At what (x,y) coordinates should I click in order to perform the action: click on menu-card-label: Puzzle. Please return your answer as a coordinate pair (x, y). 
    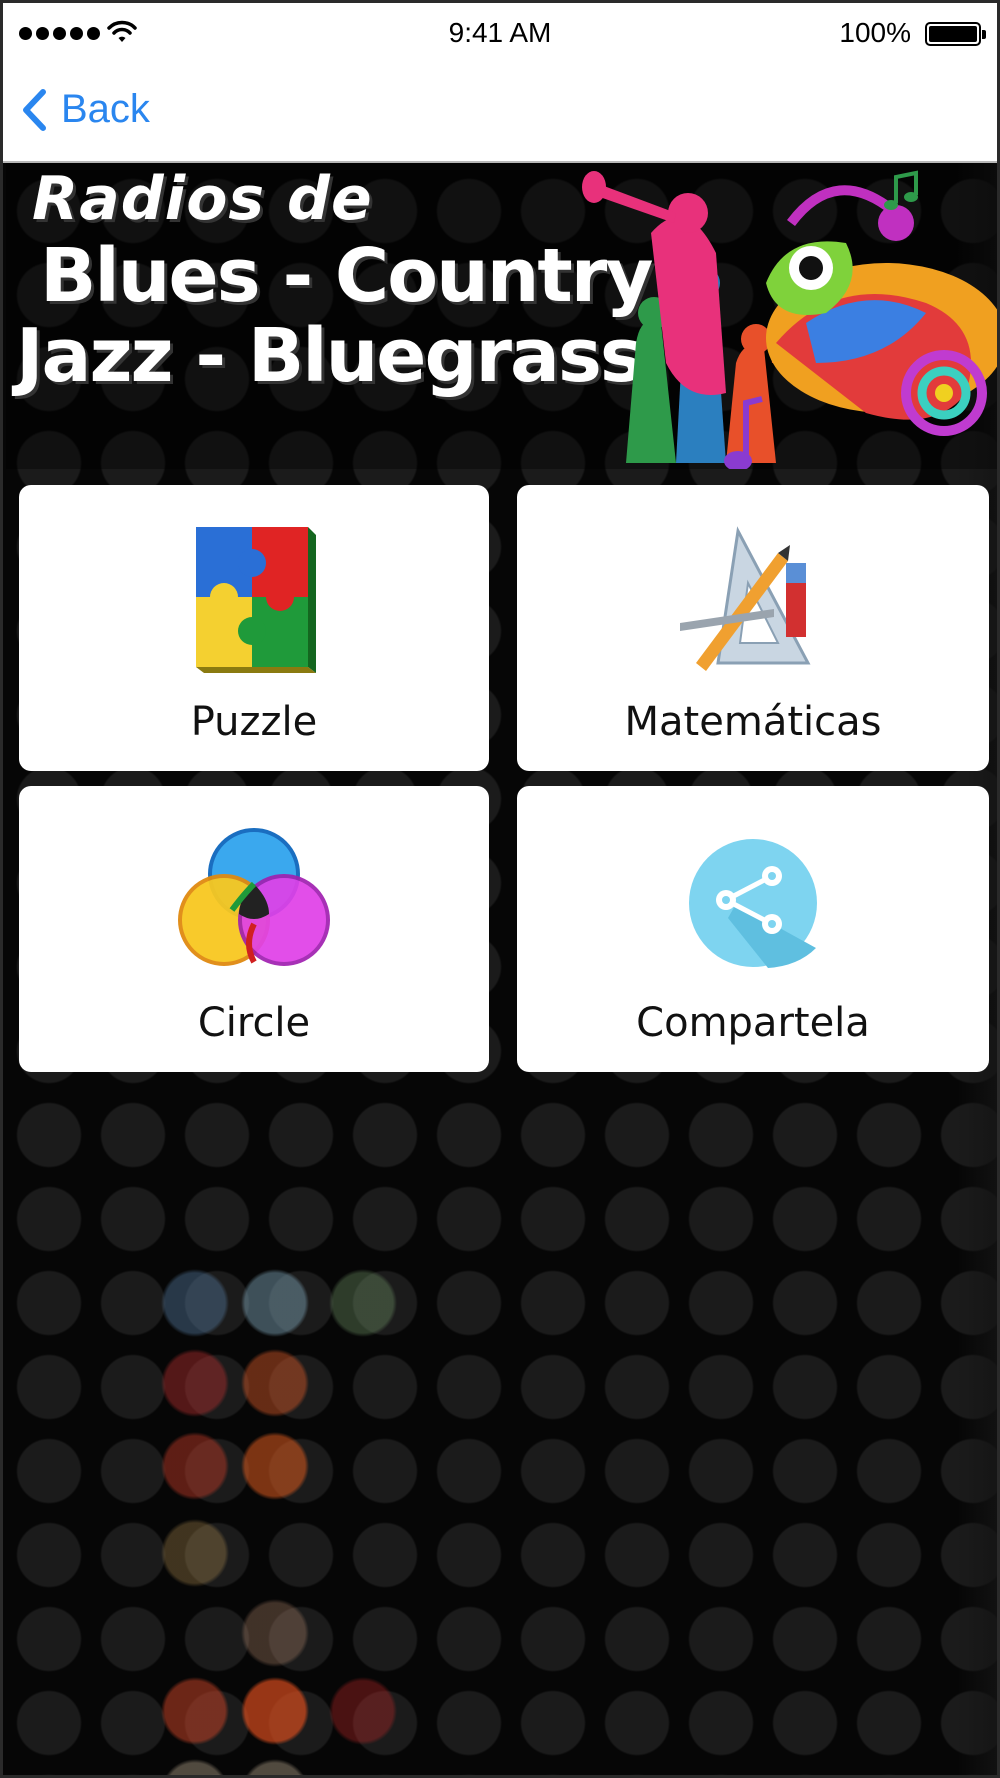
    Looking at the image, I should click on (254, 722).